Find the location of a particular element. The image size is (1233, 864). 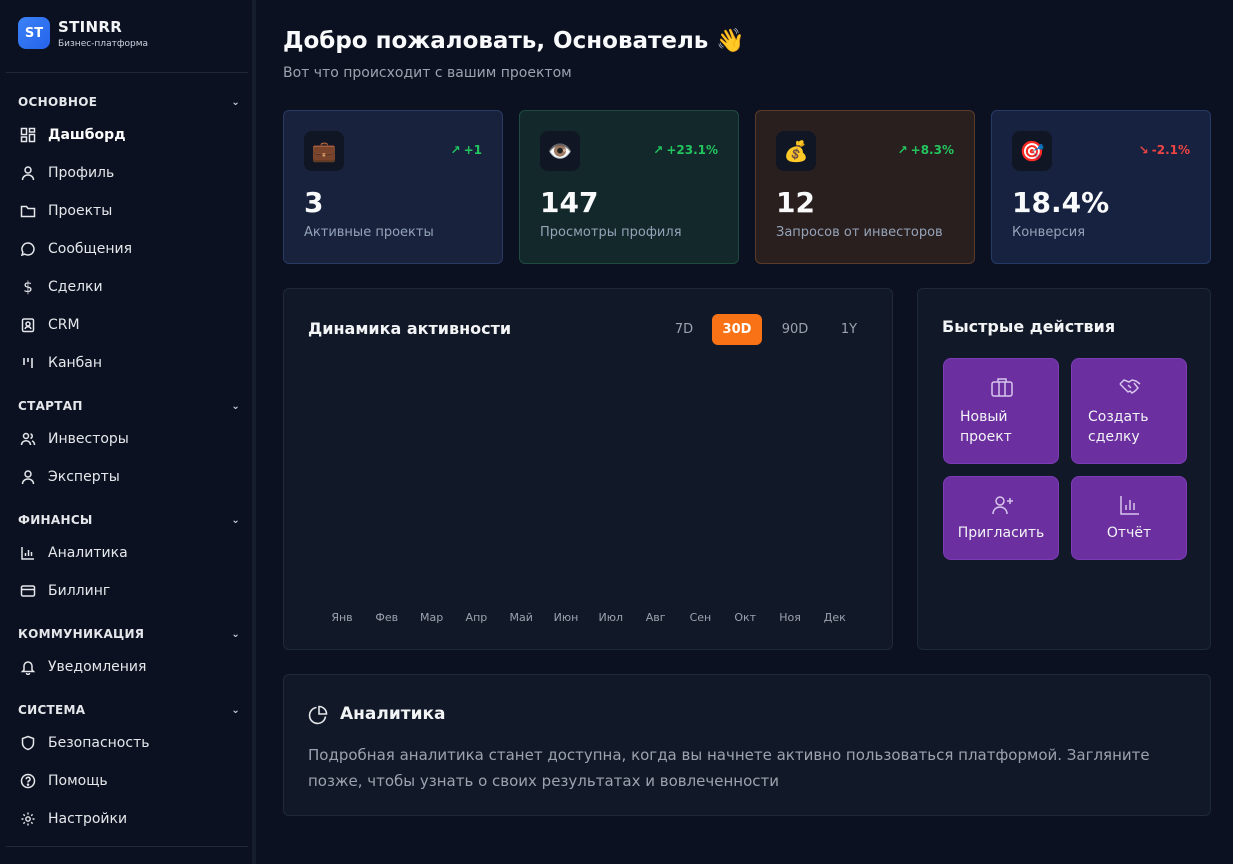

x-axis-month-label: Авг is located at coordinates (655, 617).